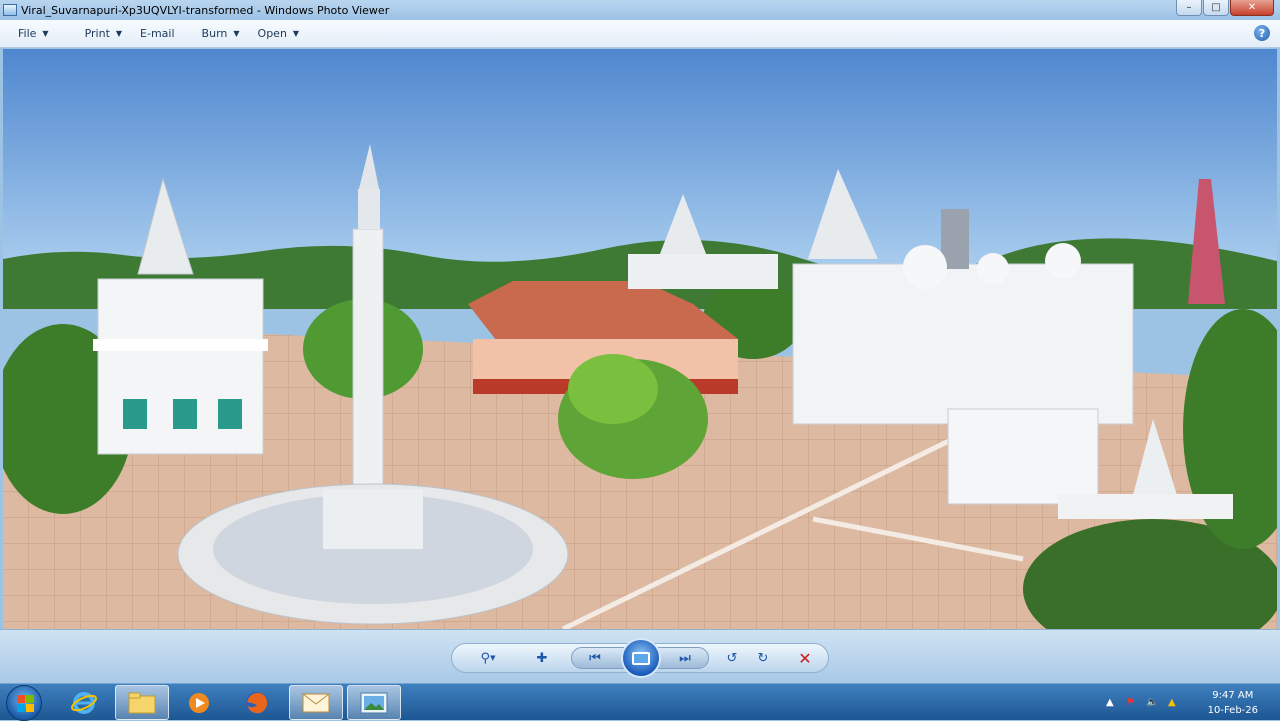 This screenshot has width=1280, height=721. I want to click on windows-logo-red, so click(21, 699).